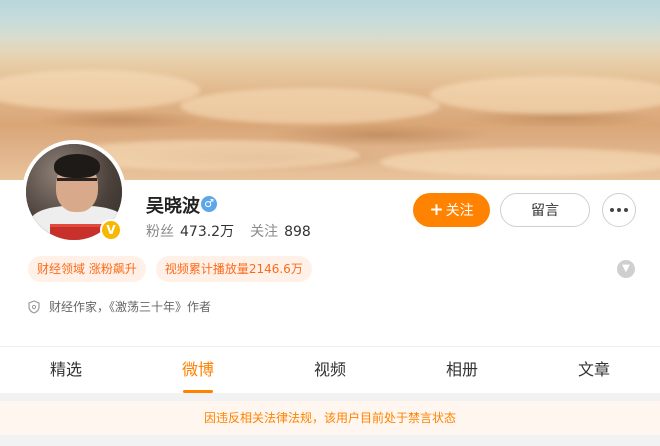 Image resolution: width=660 pixels, height=446 pixels. What do you see at coordinates (612, 210) in the screenshot?
I see `more-icon` at bounding box center [612, 210].